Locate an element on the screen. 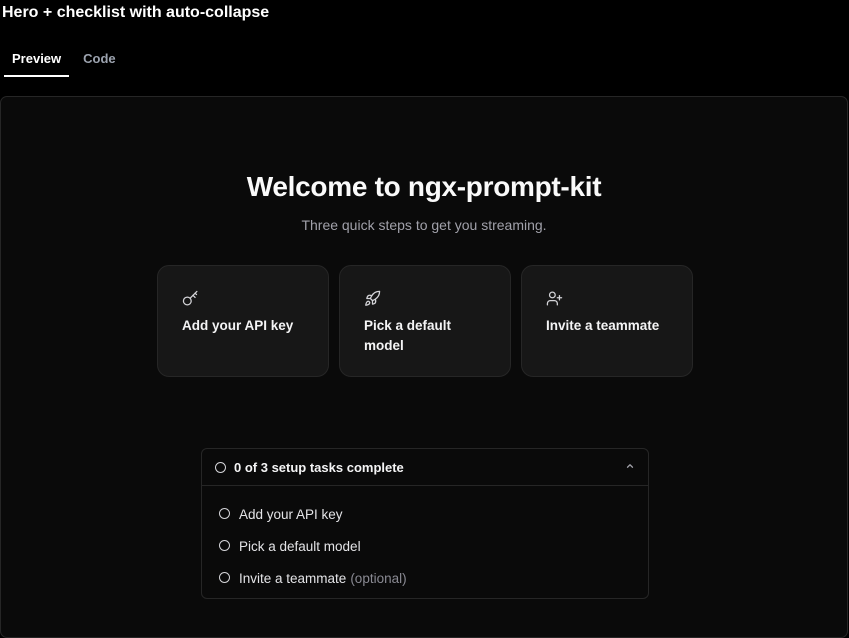 This screenshot has width=849, height=638. step-card-label: Invite a teammate is located at coordinates (603, 325).